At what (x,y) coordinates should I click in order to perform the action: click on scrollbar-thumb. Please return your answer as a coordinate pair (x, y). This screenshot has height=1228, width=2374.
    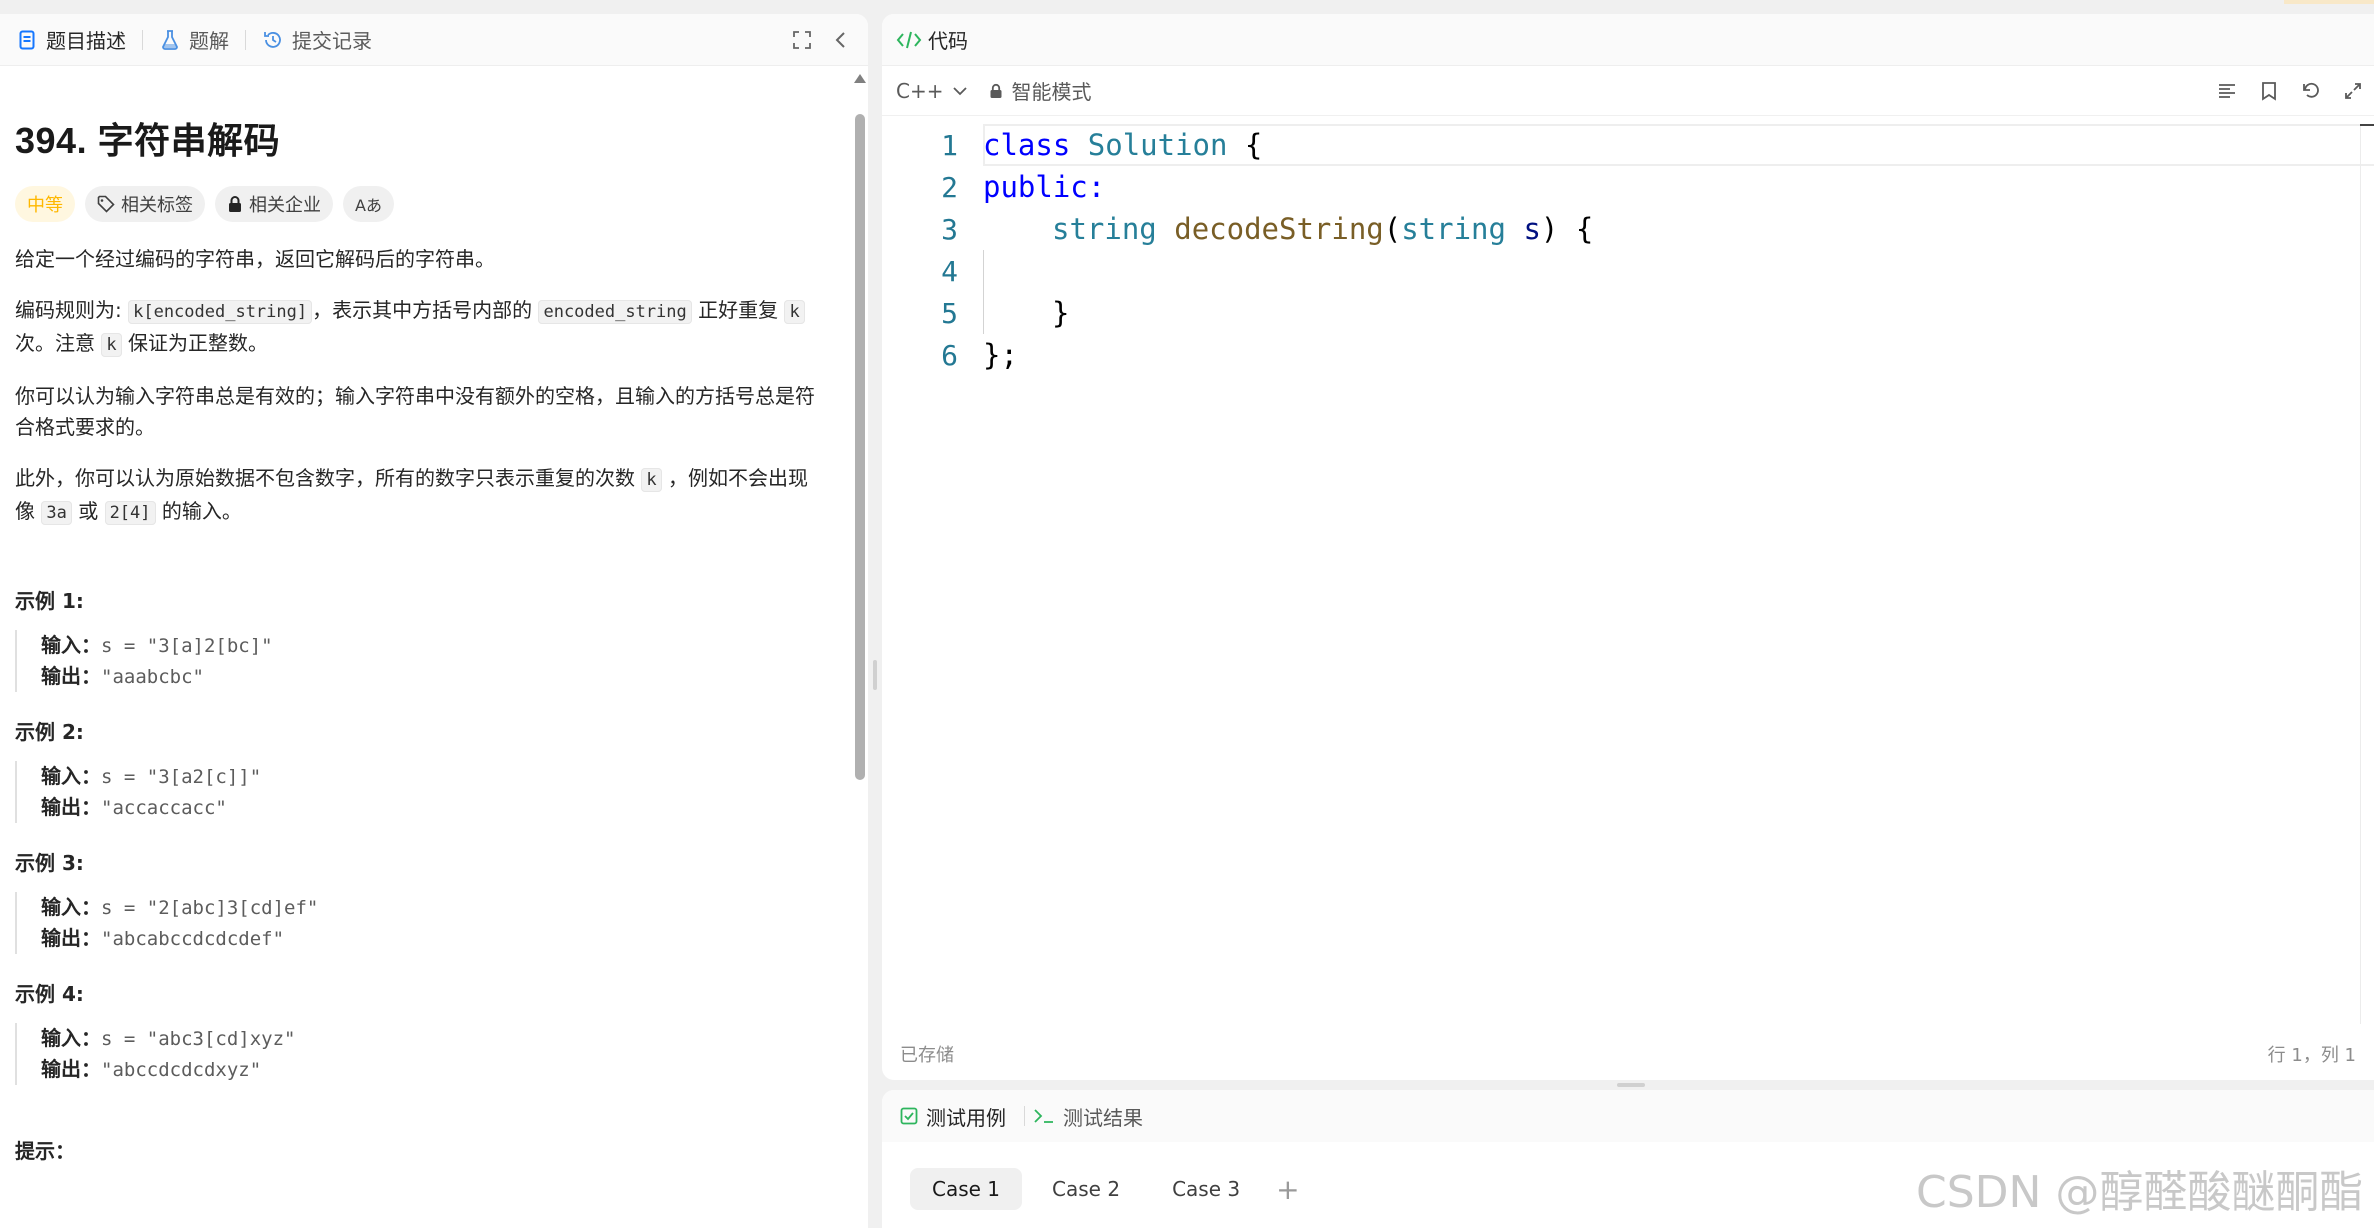
    Looking at the image, I should click on (860, 447).